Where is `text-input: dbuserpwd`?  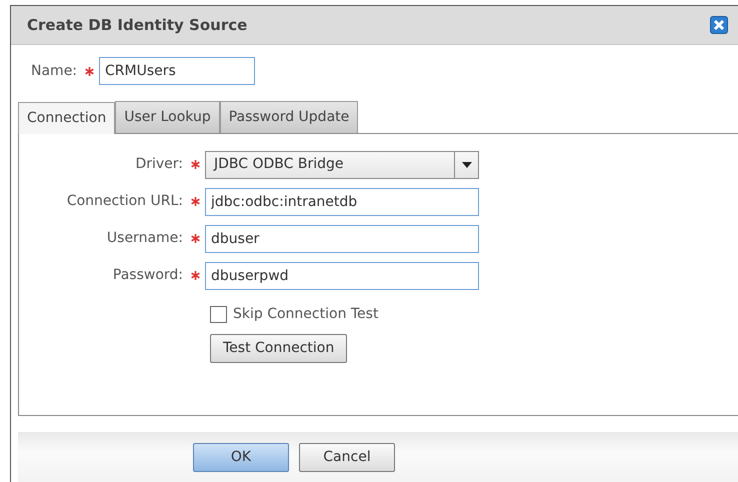 text-input: dbuserpwd is located at coordinates (342, 276).